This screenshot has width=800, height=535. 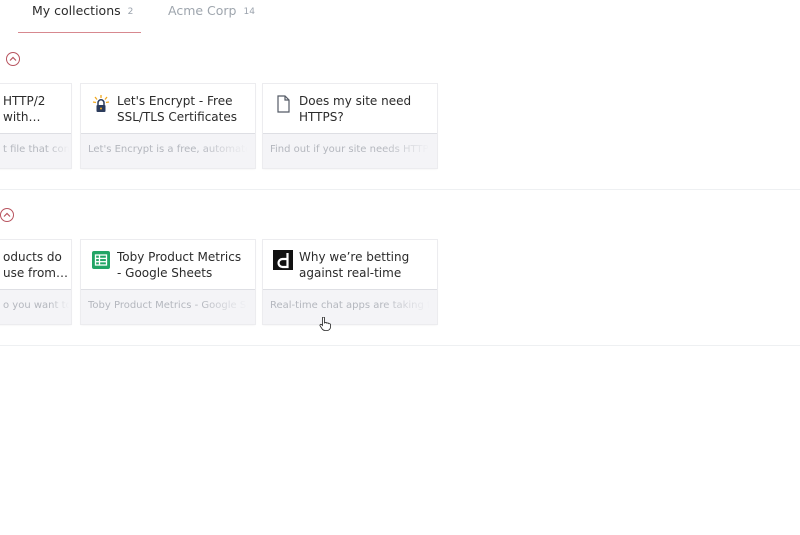 I want to click on document-icon, so click(x=283, y=104).